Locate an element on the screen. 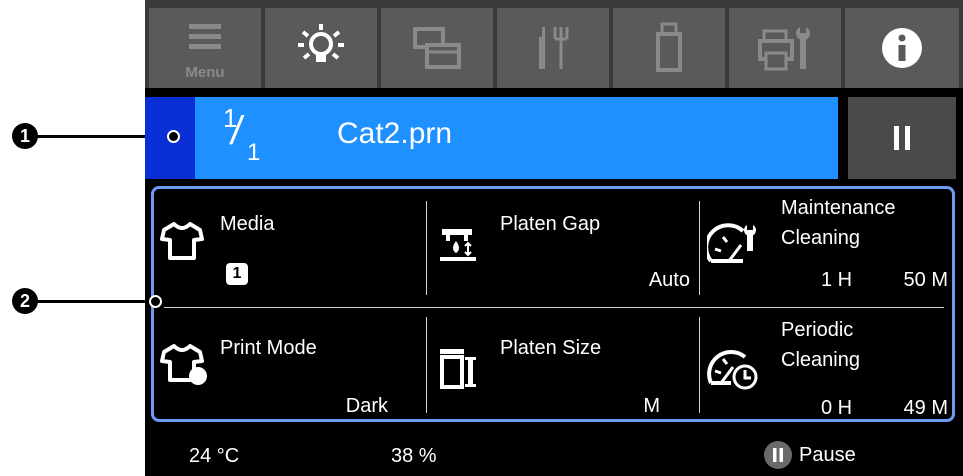 Image resolution: width=963 pixels, height=476 pixels. tshirt-dark-icon is located at coordinates (183, 364).